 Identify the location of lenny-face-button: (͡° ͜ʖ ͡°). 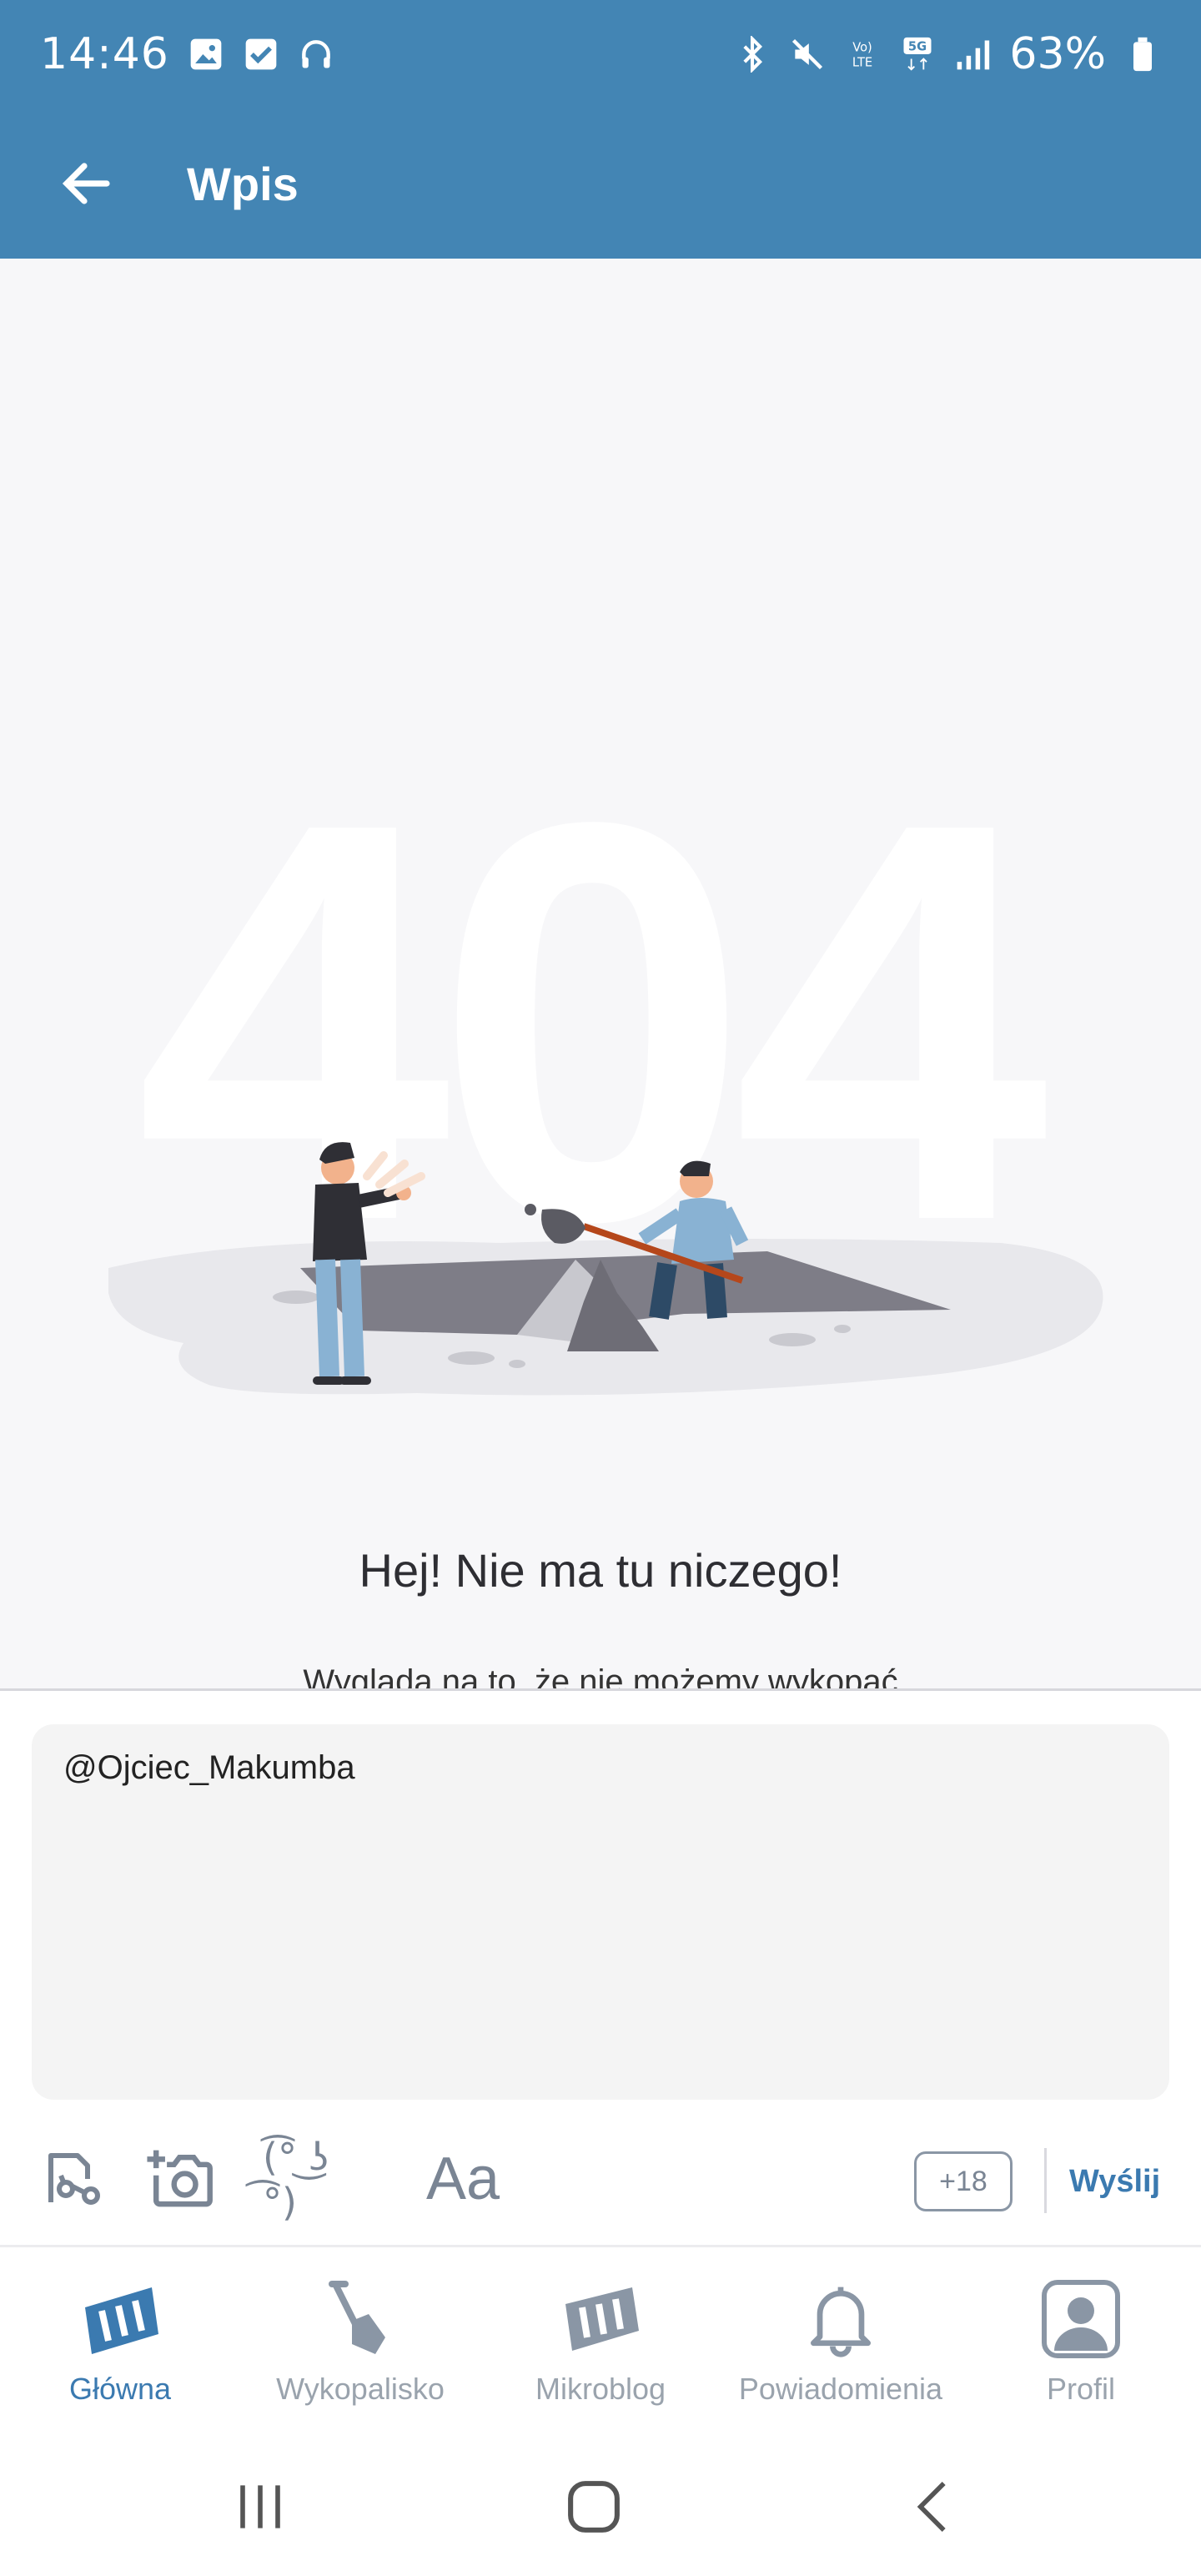
(317, 2180).